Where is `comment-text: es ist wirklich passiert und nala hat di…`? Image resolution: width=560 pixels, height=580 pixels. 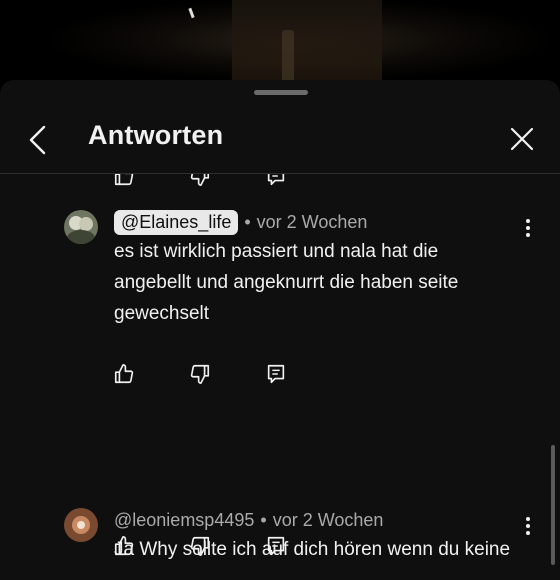
comment-text: es ist wirklich passiert und nala hat di… is located at coordinates (286, 282).